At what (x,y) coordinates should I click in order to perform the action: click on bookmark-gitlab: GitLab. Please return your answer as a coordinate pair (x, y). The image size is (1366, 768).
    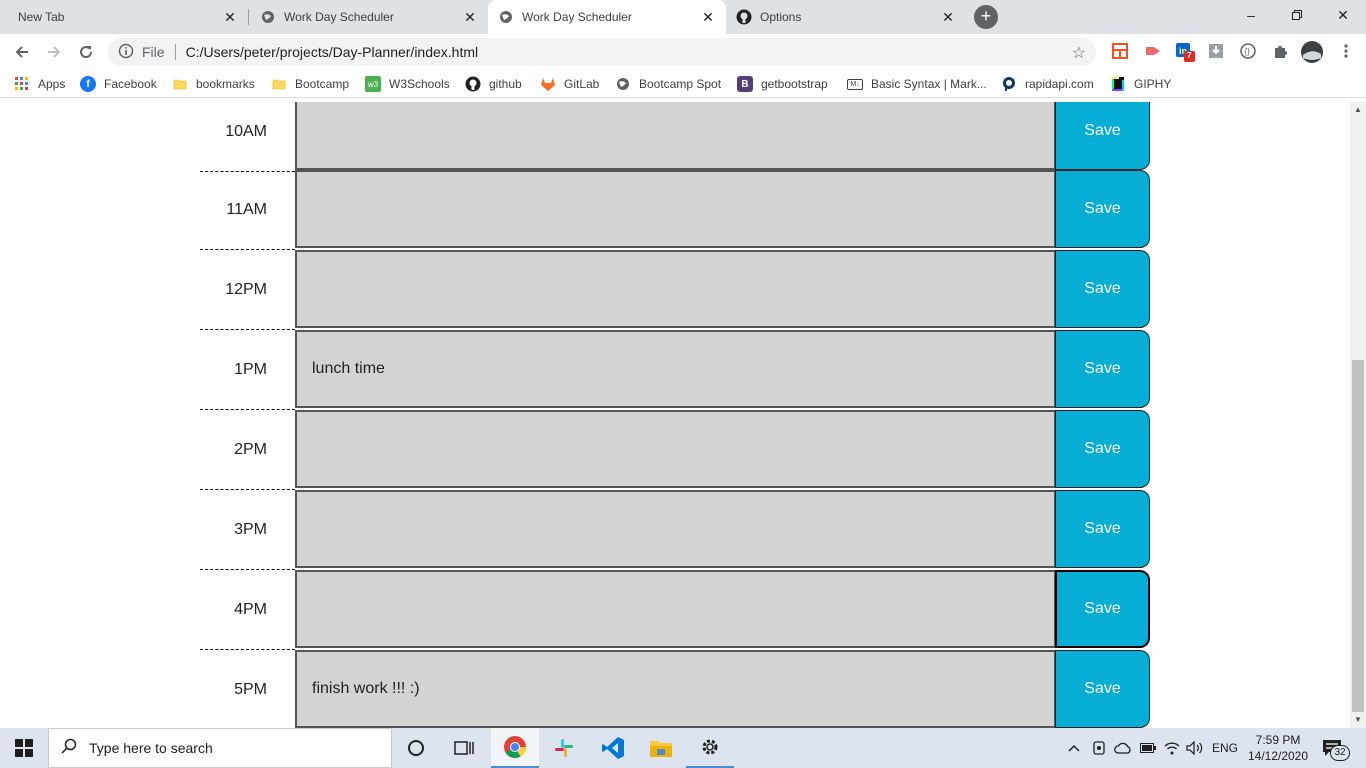
    Looking at the image, I should click on (569, 84).